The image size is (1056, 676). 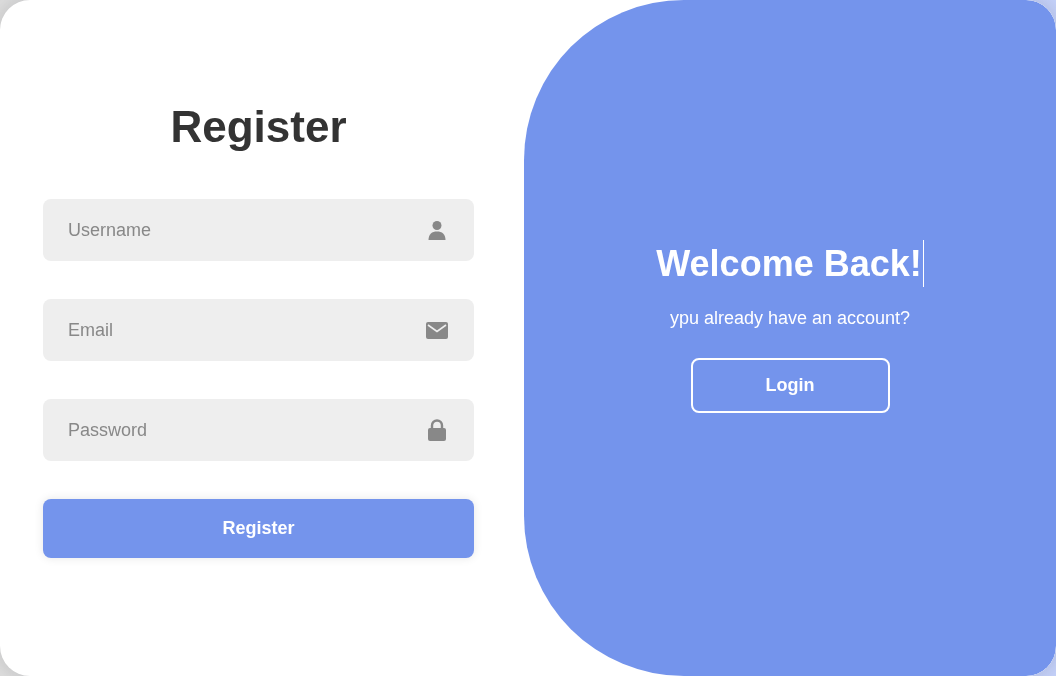 I want to click on form-title: Register, so click(x=258, y=127).